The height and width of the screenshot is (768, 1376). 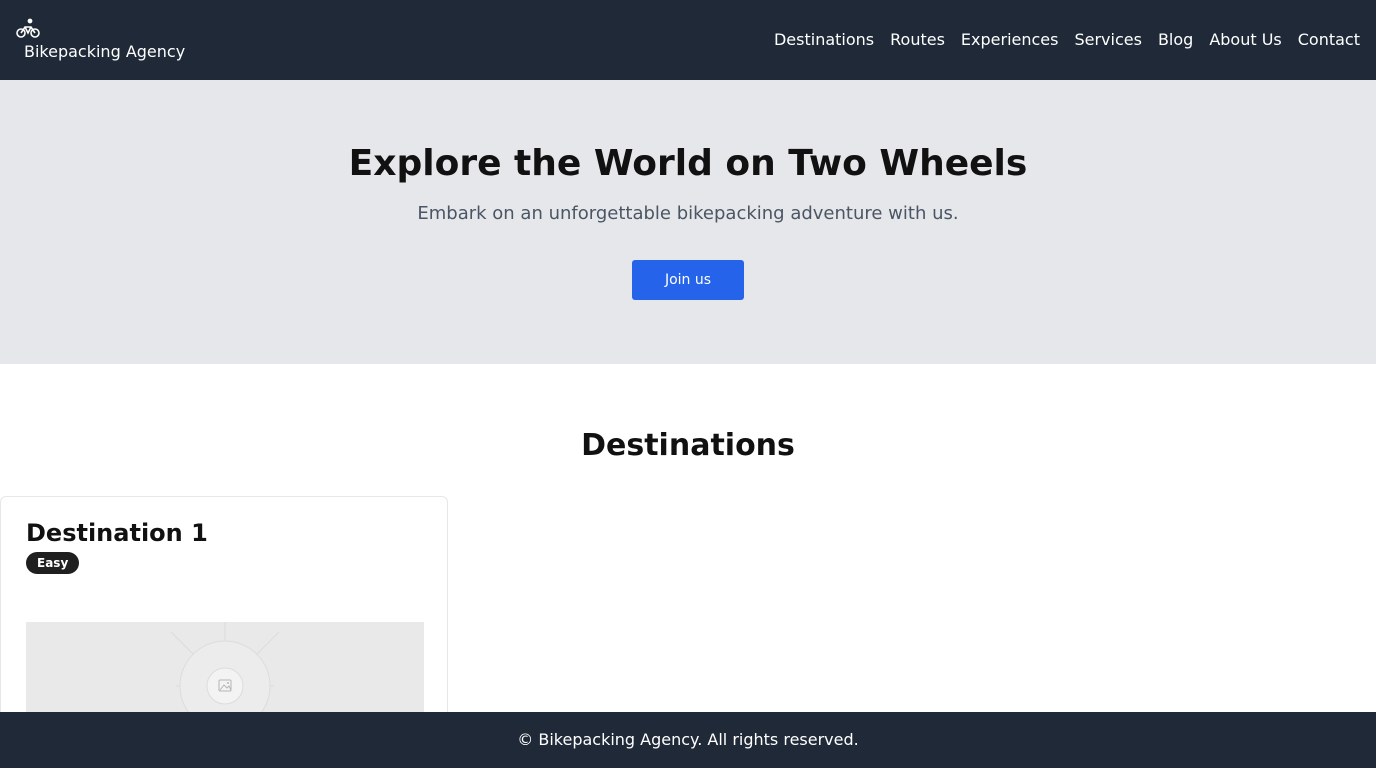 I want to click on destinations-title: Destinations, so click(x=688, y=445).